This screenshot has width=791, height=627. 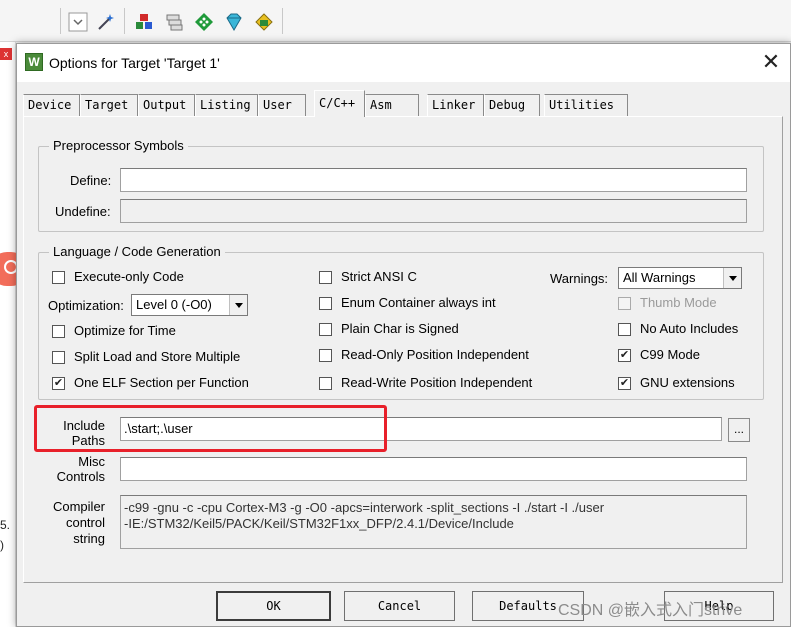 What do you see at coordinates (14, 334) in the screenshot?
I see `ide-left-pane: x 5. )` at bounding box center [14, 334].